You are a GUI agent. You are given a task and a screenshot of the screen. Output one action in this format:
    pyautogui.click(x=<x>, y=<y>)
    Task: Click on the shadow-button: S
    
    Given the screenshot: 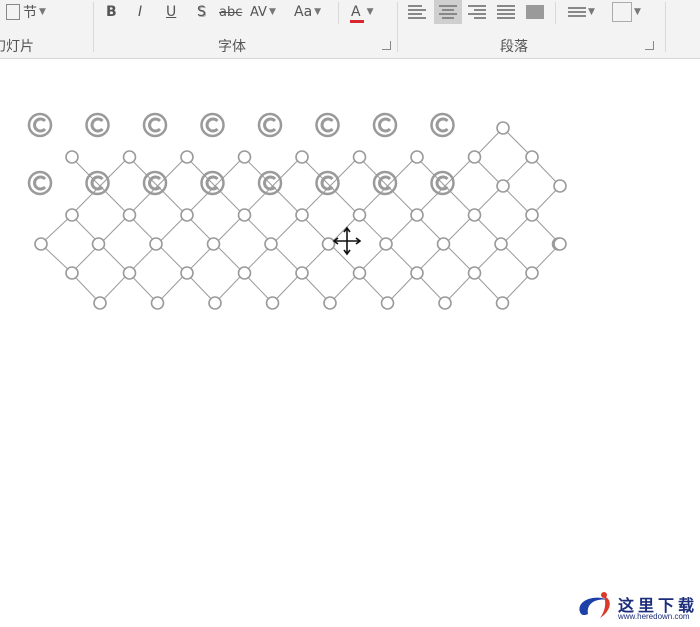 What is the action you would take?
    pyautogui.click(x=201, y=12)
    